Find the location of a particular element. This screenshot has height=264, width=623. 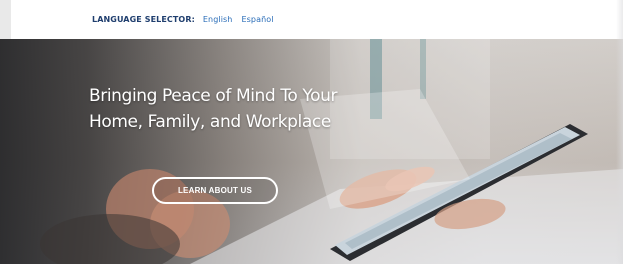

hero-headline-line-2: Home, Family, and Workplace is located at coordinates (210, 122).